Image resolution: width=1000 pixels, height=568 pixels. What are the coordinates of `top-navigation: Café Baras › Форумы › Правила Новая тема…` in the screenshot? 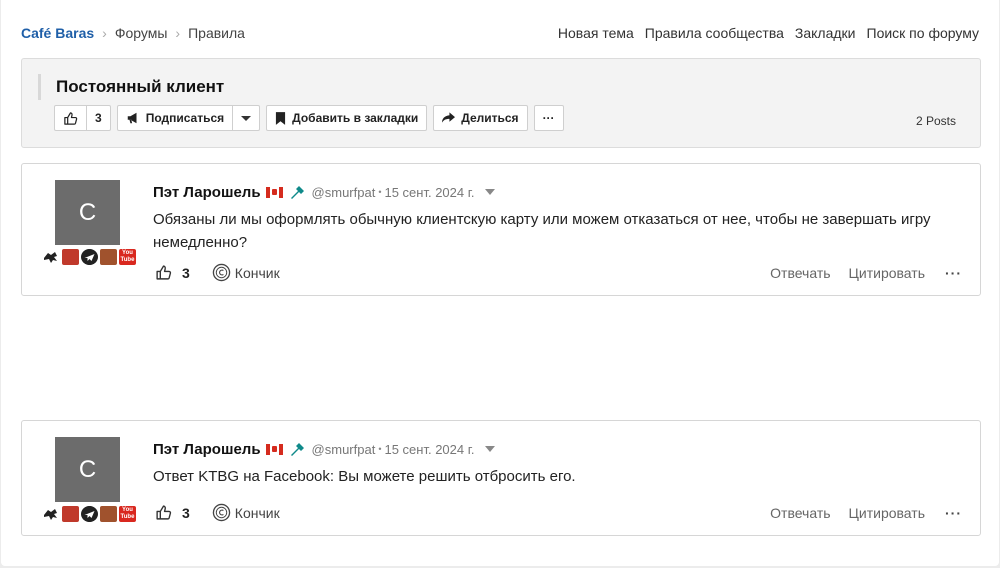 It's located at (500, 33).